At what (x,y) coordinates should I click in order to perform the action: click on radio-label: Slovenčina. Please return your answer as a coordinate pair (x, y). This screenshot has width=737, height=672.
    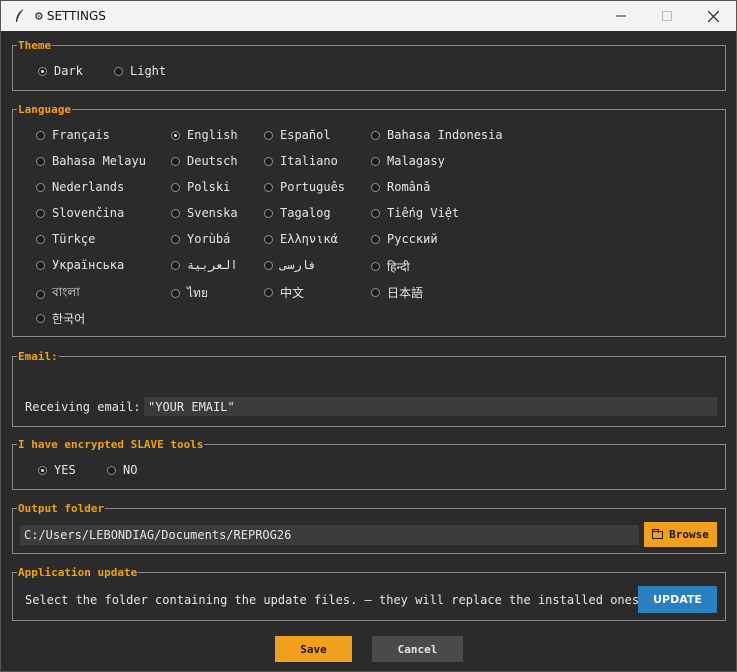
    Looking at the image, I should click on (88, 213).